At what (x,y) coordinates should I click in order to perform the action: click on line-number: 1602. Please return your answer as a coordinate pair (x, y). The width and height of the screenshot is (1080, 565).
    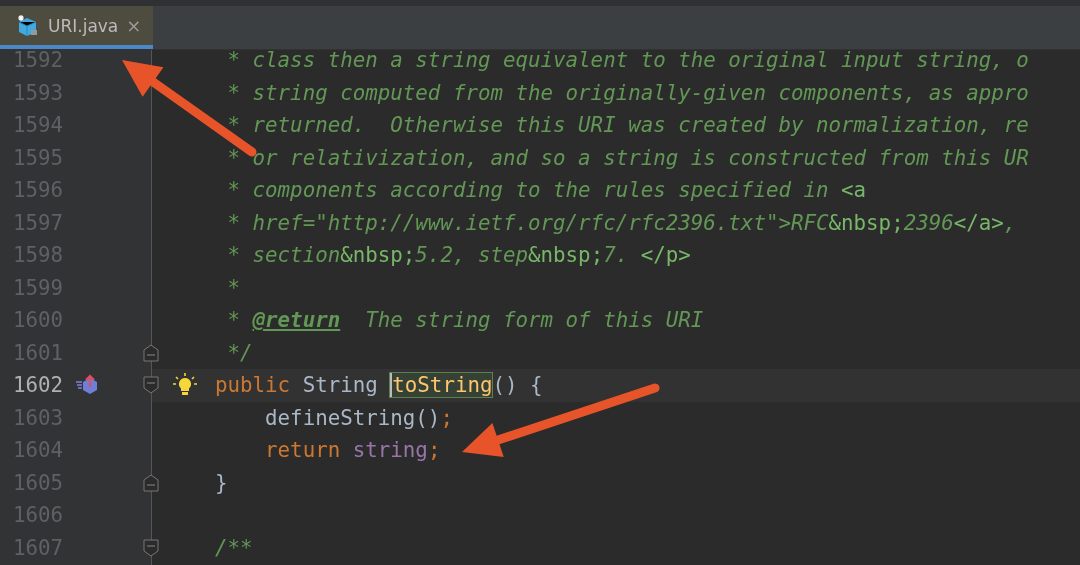
    Looking at the image, I should click on (37, 385).